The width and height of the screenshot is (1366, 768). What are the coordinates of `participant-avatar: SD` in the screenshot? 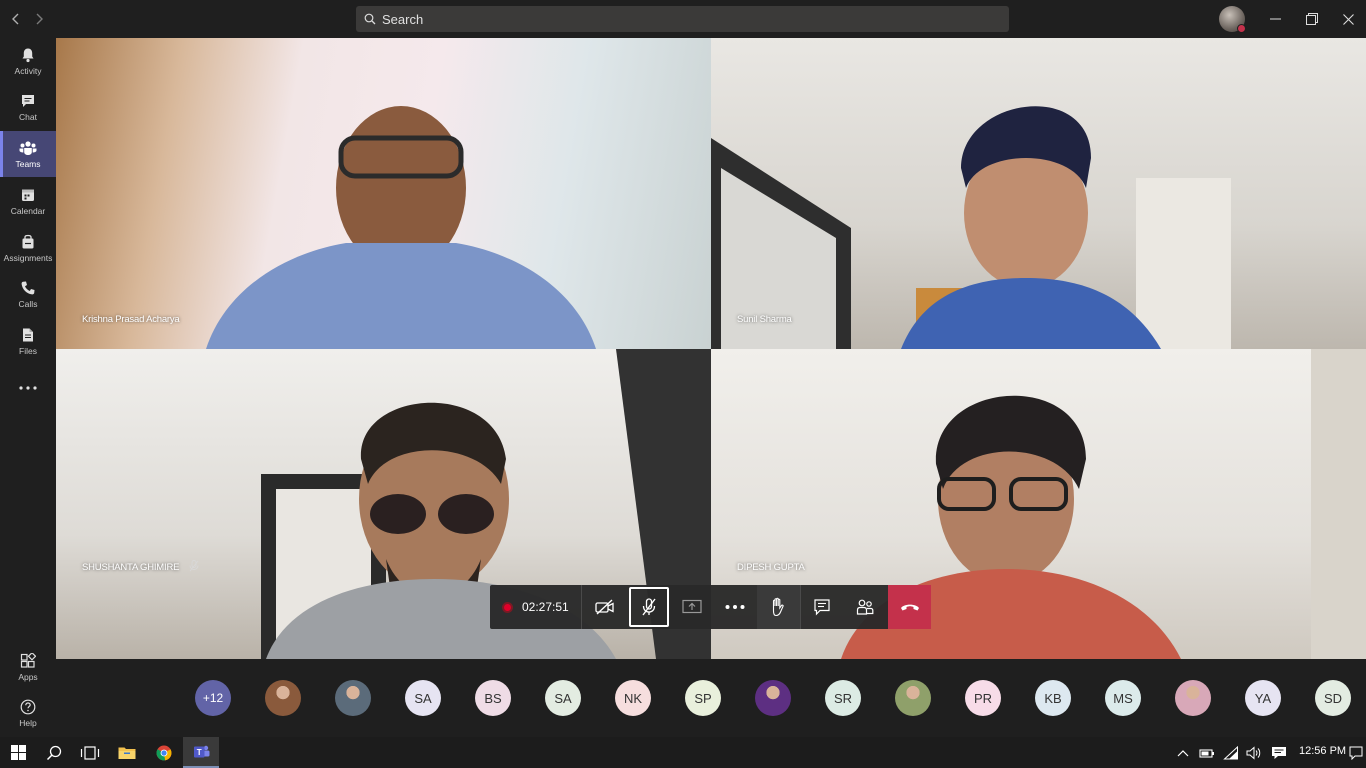 It's located at (1333, 698).